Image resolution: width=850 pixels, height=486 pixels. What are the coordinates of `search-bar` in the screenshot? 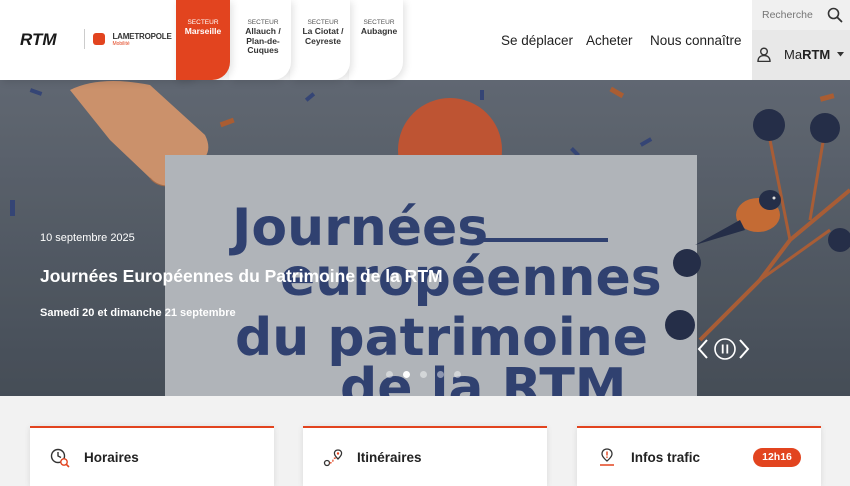 It's located at (801, 15).